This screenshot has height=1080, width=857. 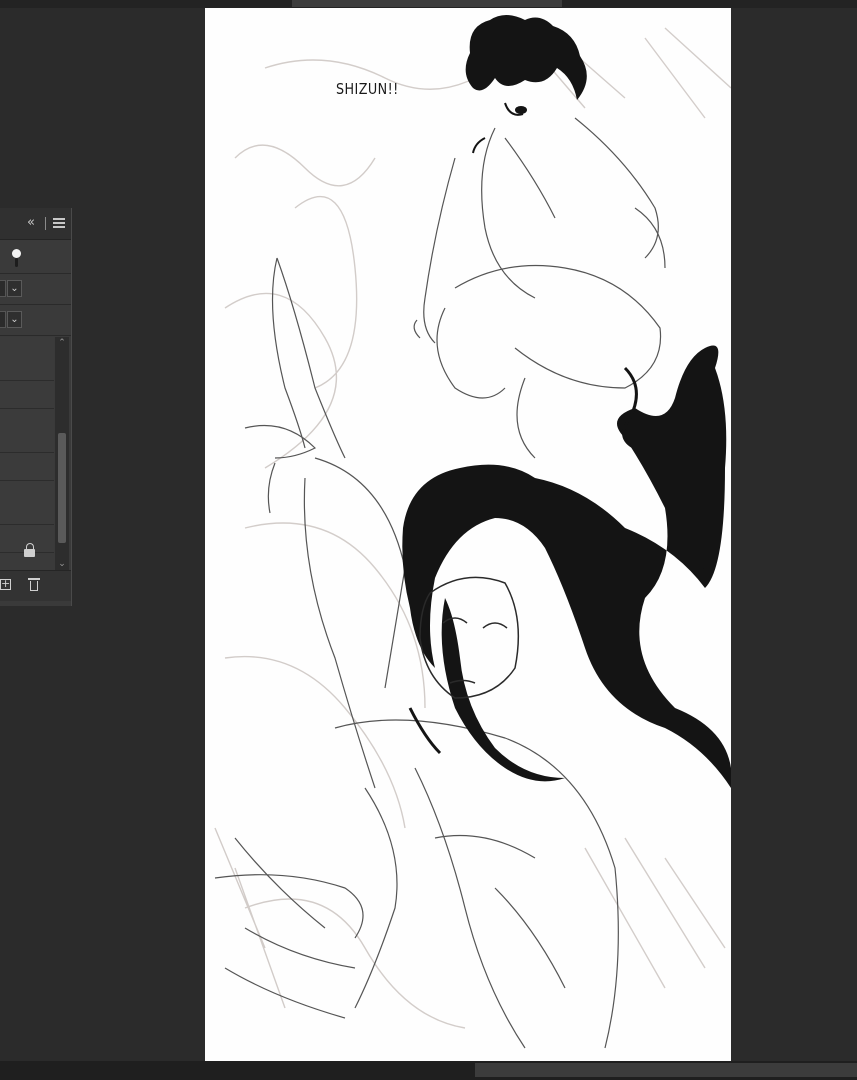 What do you see at coordinates (62, 343) in the screenshot?
I see `scroll-up-icon: ⌃` at bounding box center [62, 343].